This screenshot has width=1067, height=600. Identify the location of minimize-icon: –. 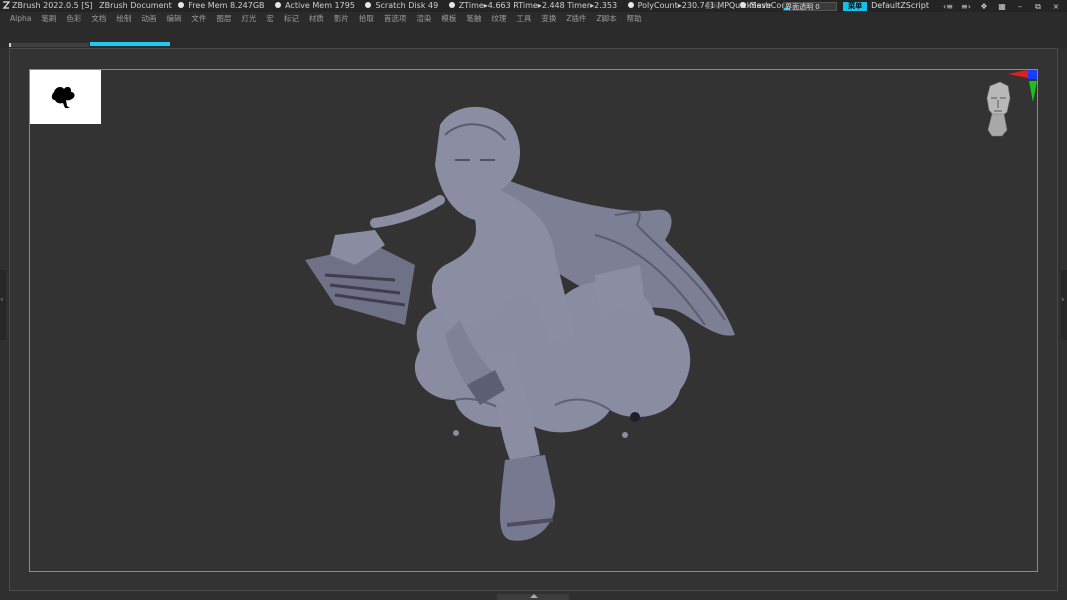
(1020, 6).